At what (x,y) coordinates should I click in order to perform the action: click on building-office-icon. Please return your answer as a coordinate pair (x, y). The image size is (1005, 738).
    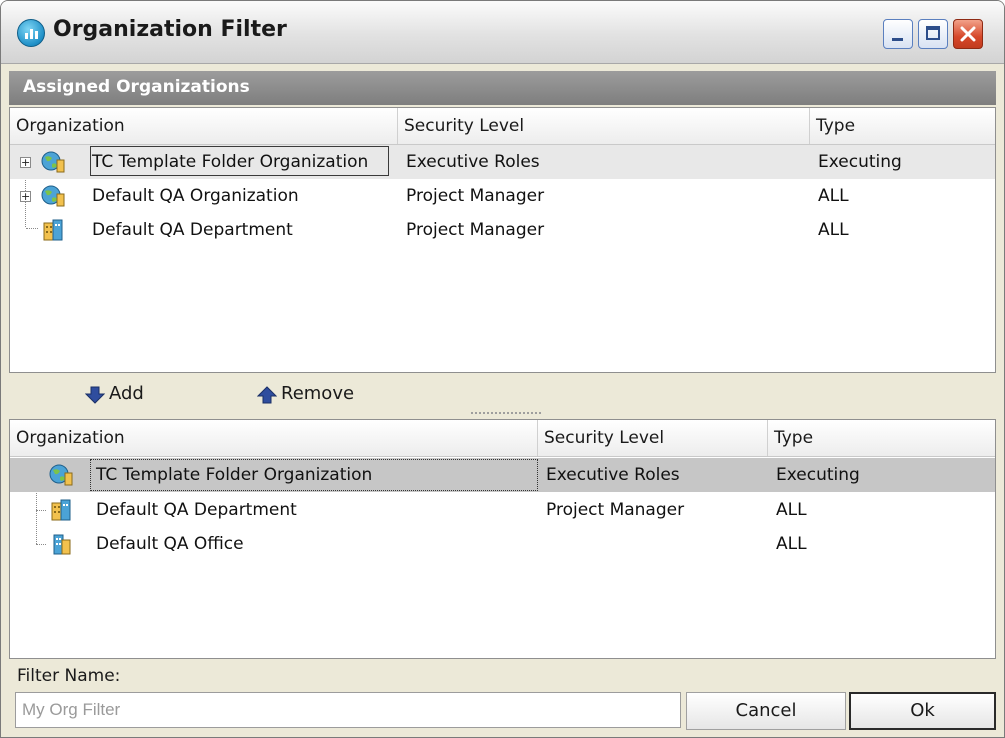
    Looking at the image, I should click on (62, 544).